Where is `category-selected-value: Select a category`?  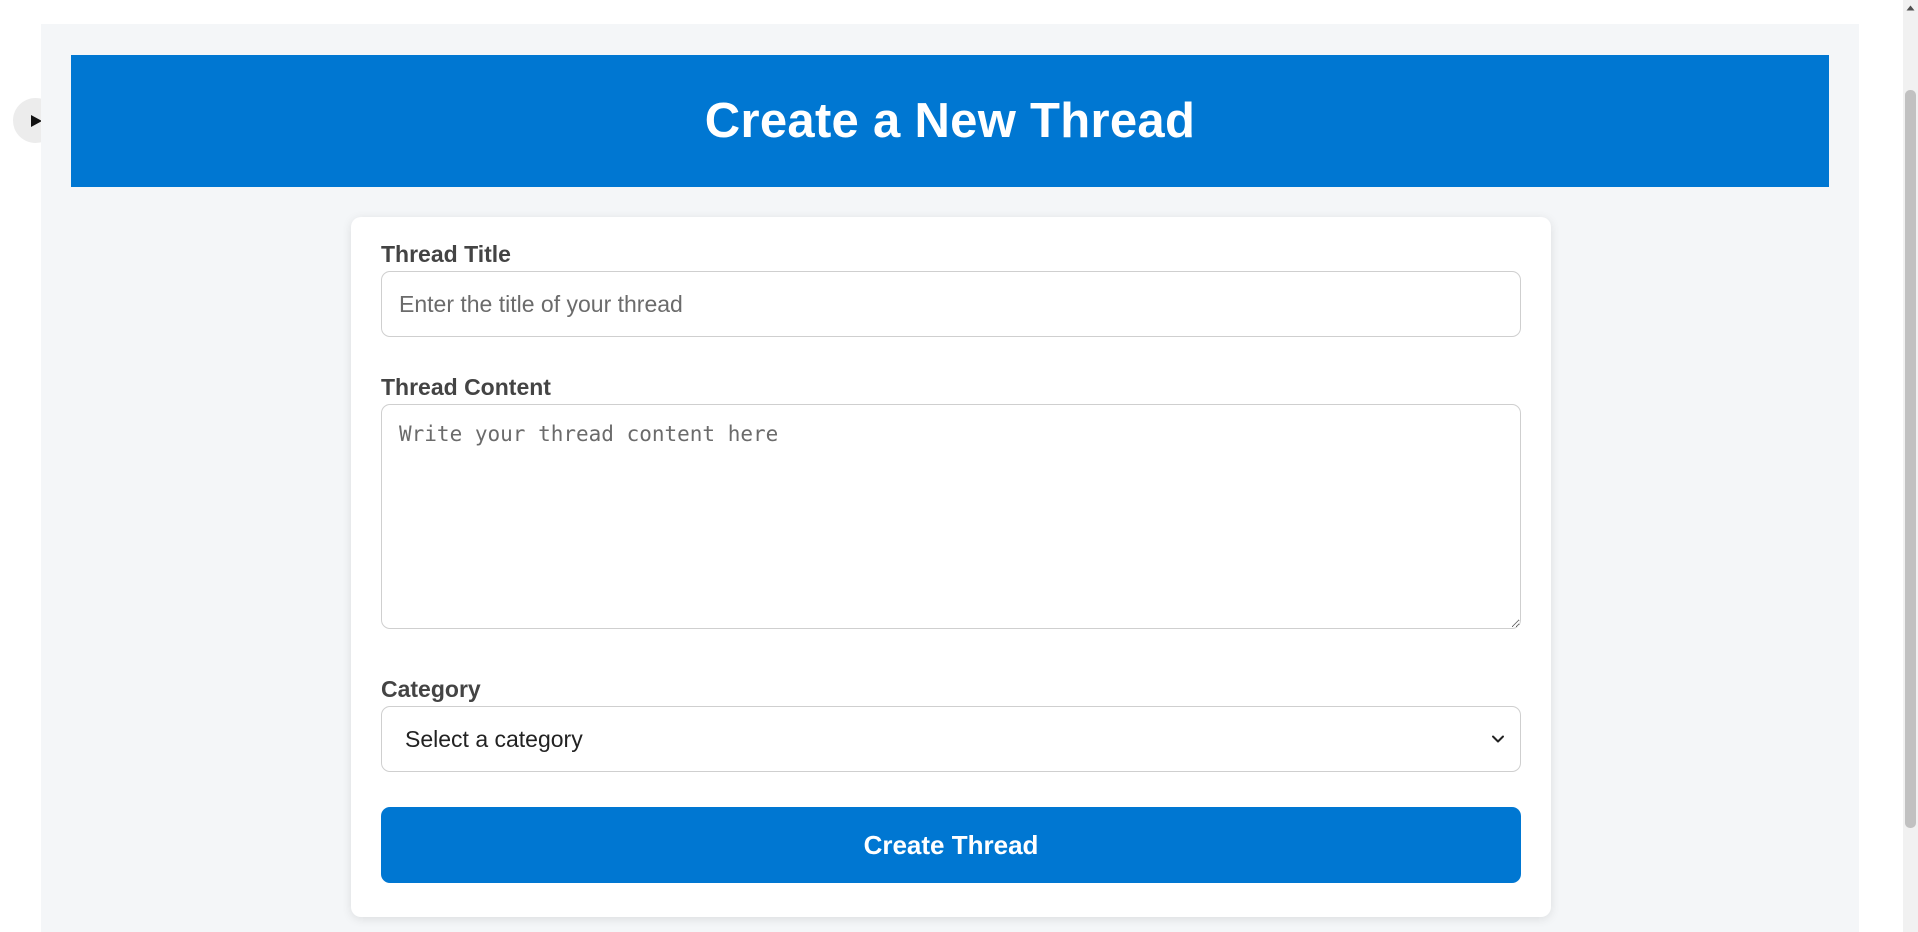
category-selected-value: Select a category is located at coordinates (494, 738).